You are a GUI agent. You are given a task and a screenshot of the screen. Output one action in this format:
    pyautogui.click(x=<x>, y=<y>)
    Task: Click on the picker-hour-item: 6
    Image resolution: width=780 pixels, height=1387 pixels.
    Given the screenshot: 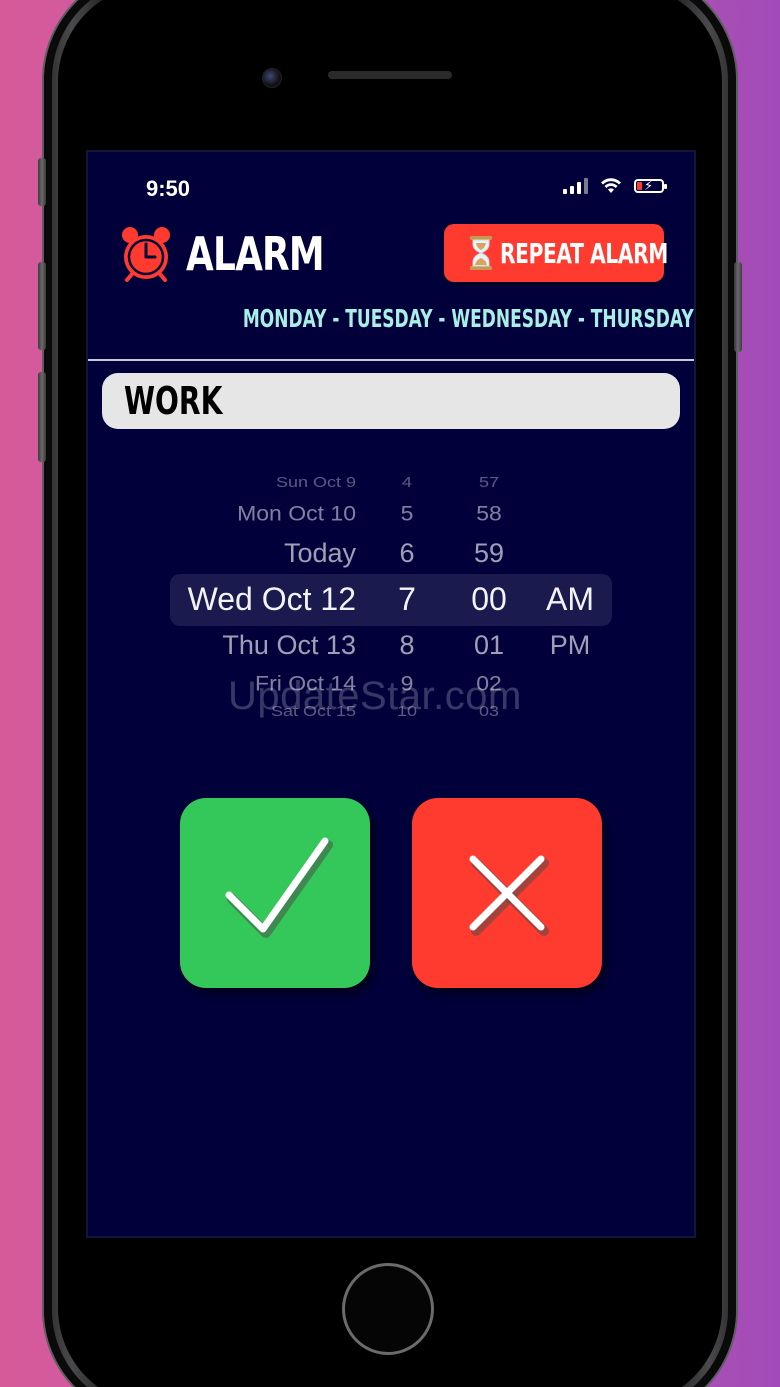 What is the action you would take?
    pyautogui.click(x=407, y=553)
    